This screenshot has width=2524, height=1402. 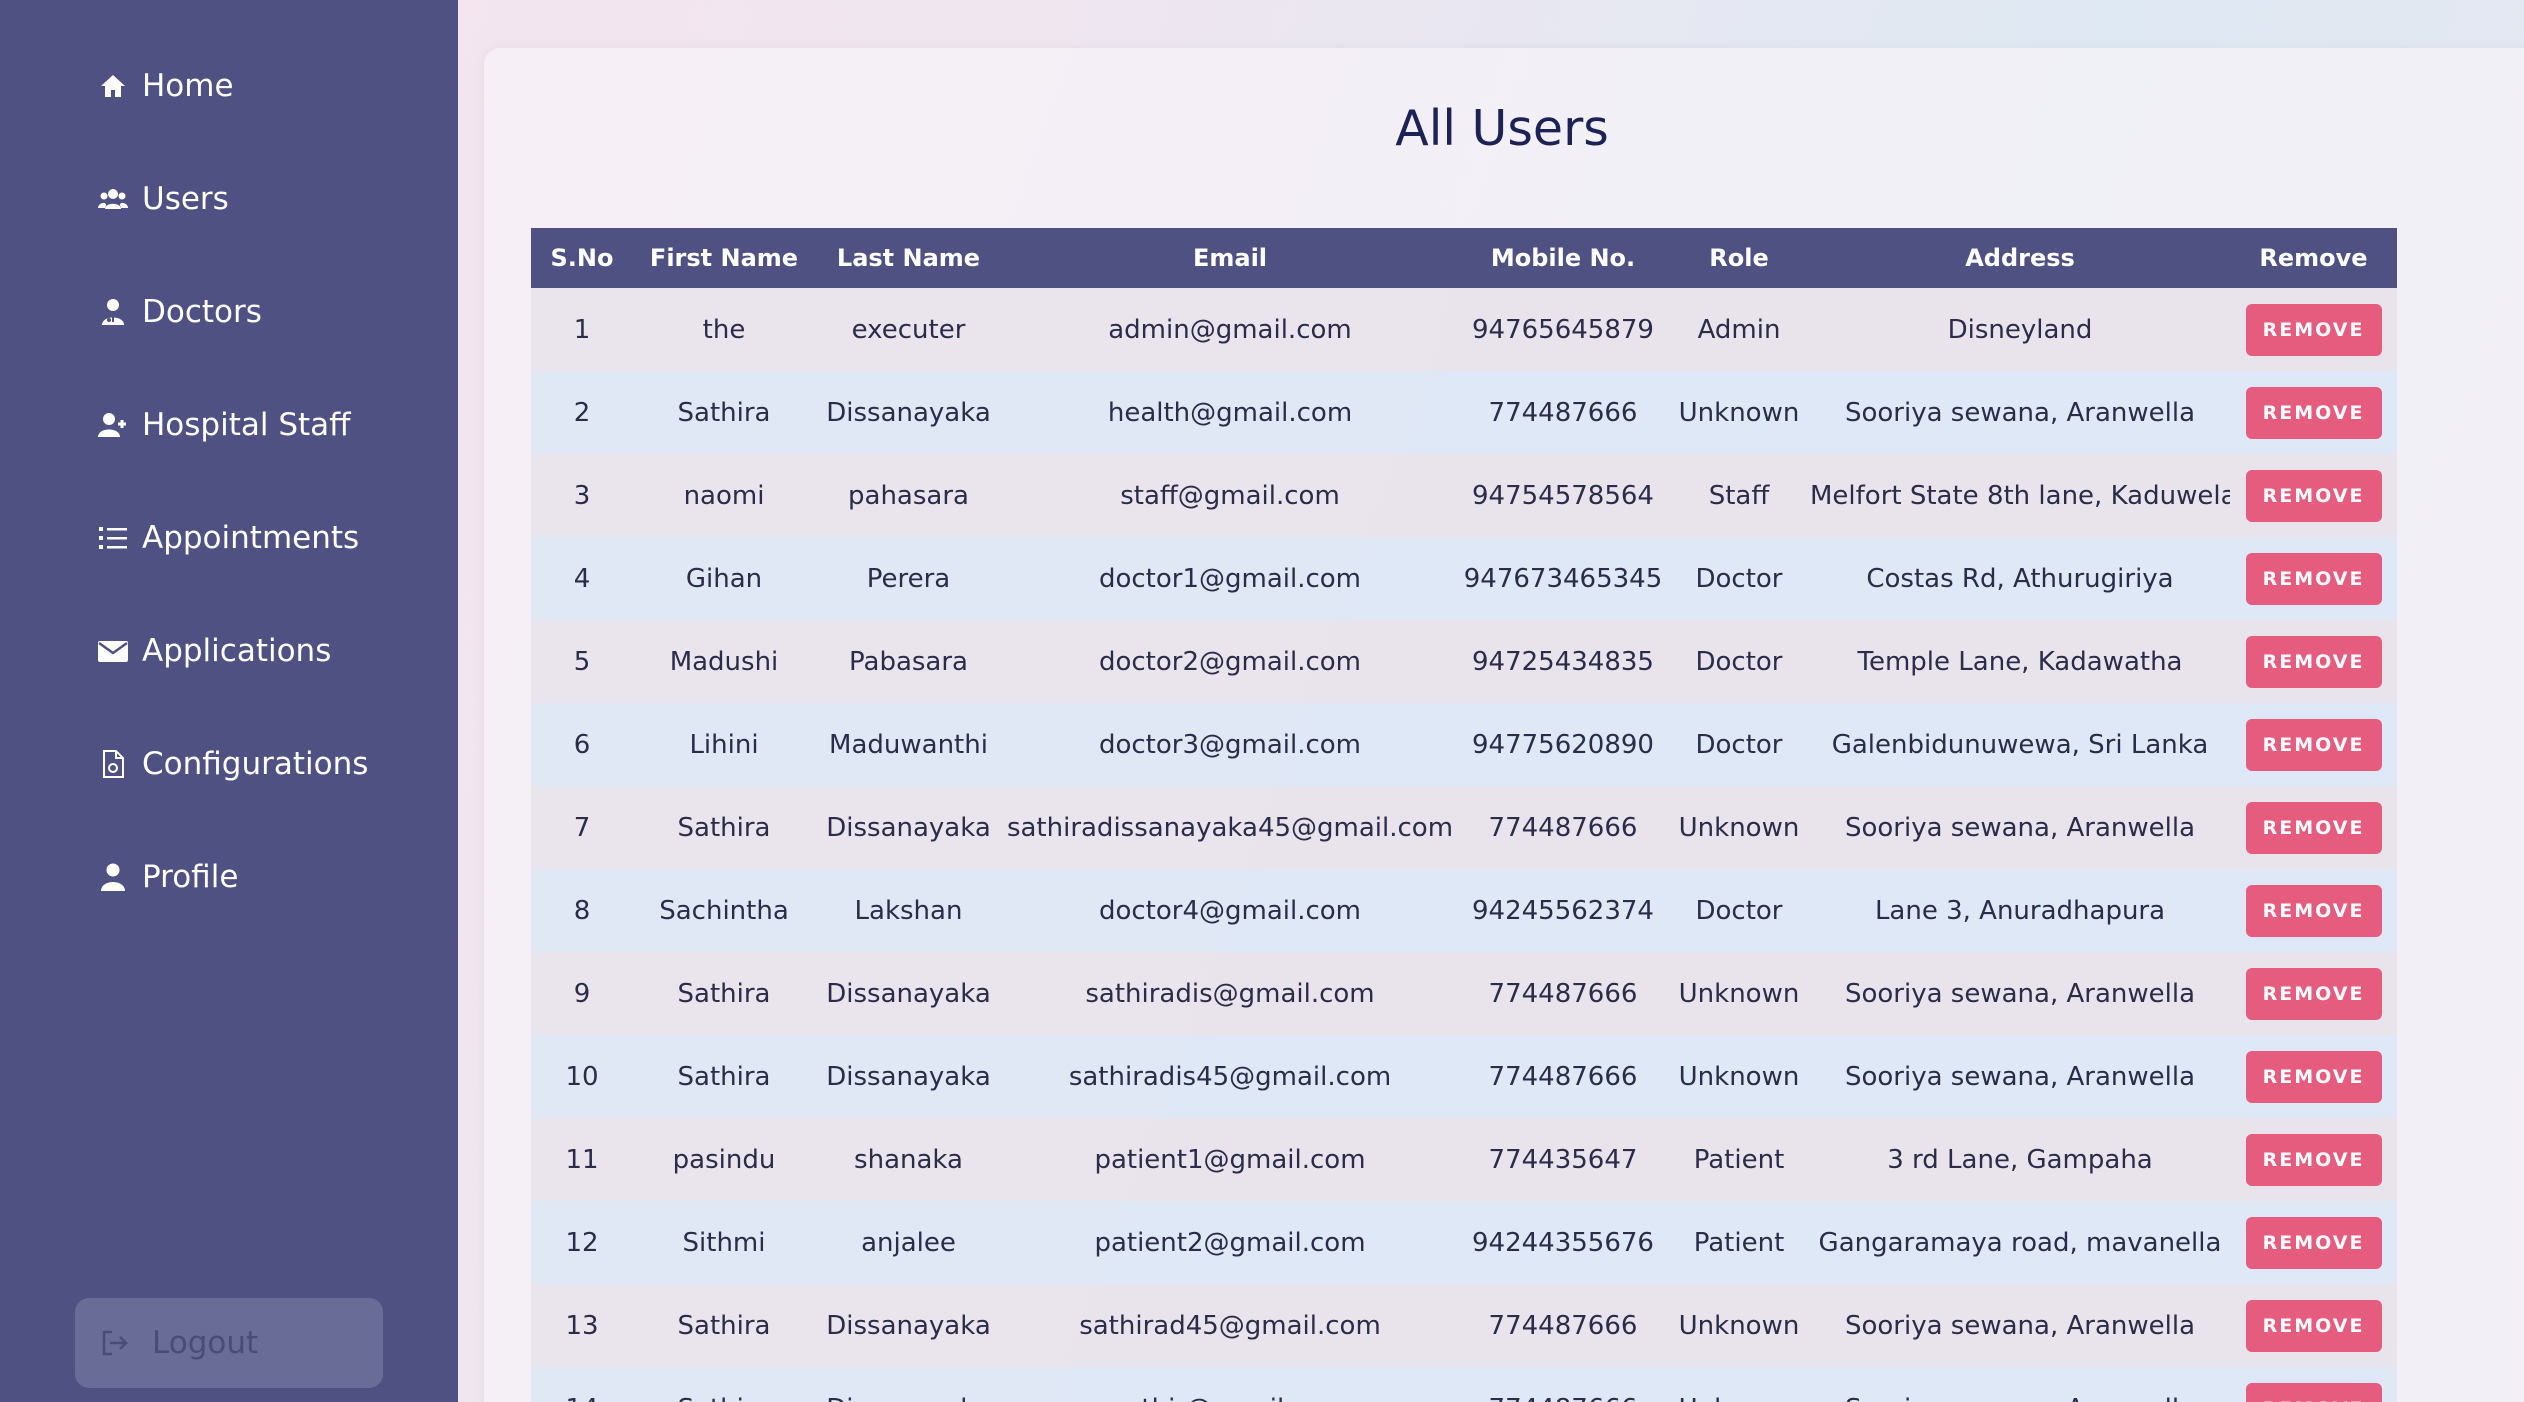 What do you see at coordinates (1230, 661) in the screenshot?
I see `cell-email: doctor2@gmail.com` at bounding box center [1230, 661].